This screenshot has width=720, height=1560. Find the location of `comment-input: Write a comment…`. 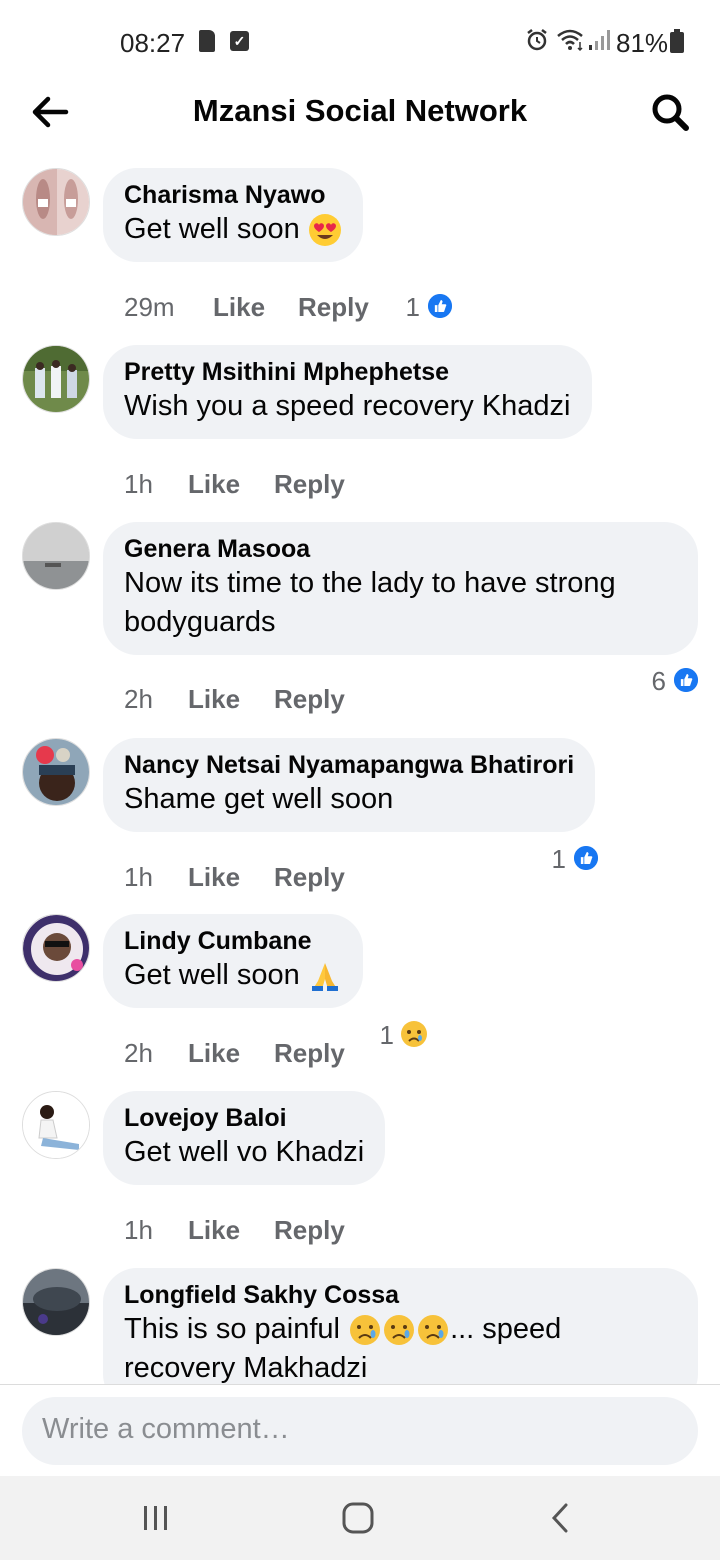

comment-input: Write a comment… is located at coordinates (360, 1431).